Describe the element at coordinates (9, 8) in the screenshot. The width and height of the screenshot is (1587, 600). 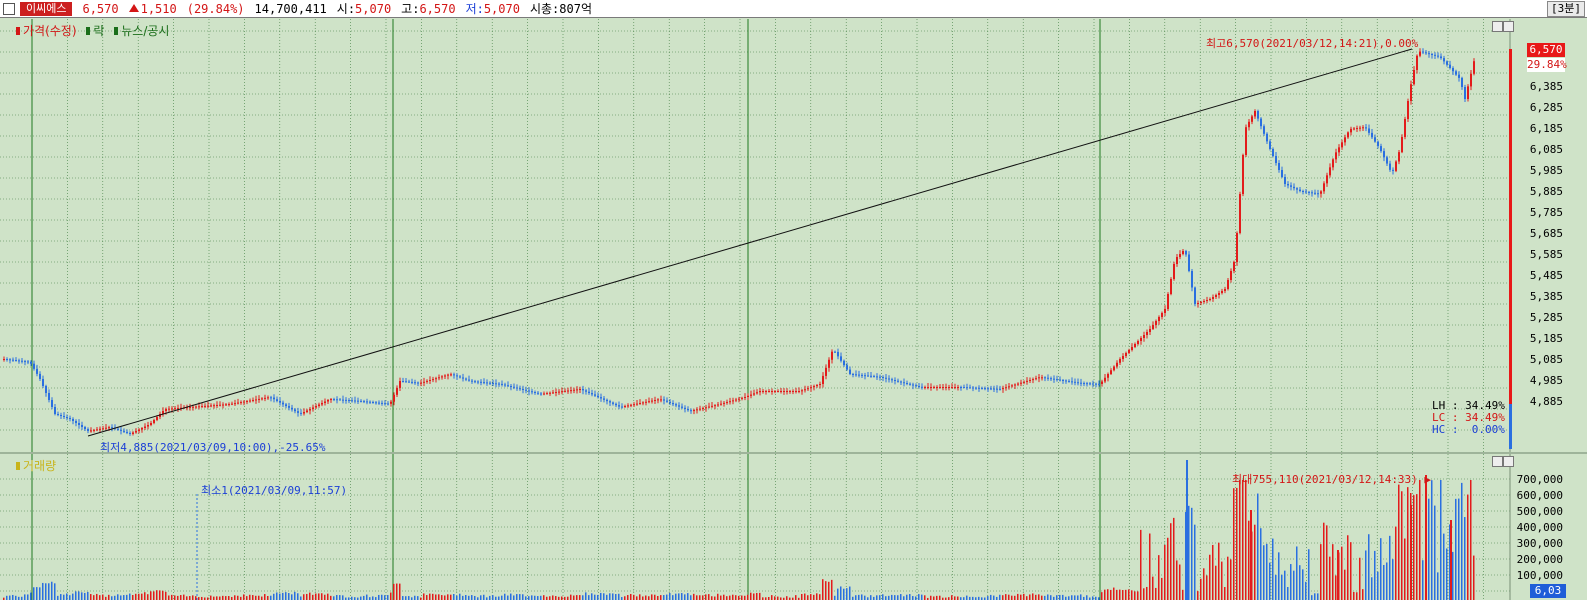
I see `select-checkbox` at that location.